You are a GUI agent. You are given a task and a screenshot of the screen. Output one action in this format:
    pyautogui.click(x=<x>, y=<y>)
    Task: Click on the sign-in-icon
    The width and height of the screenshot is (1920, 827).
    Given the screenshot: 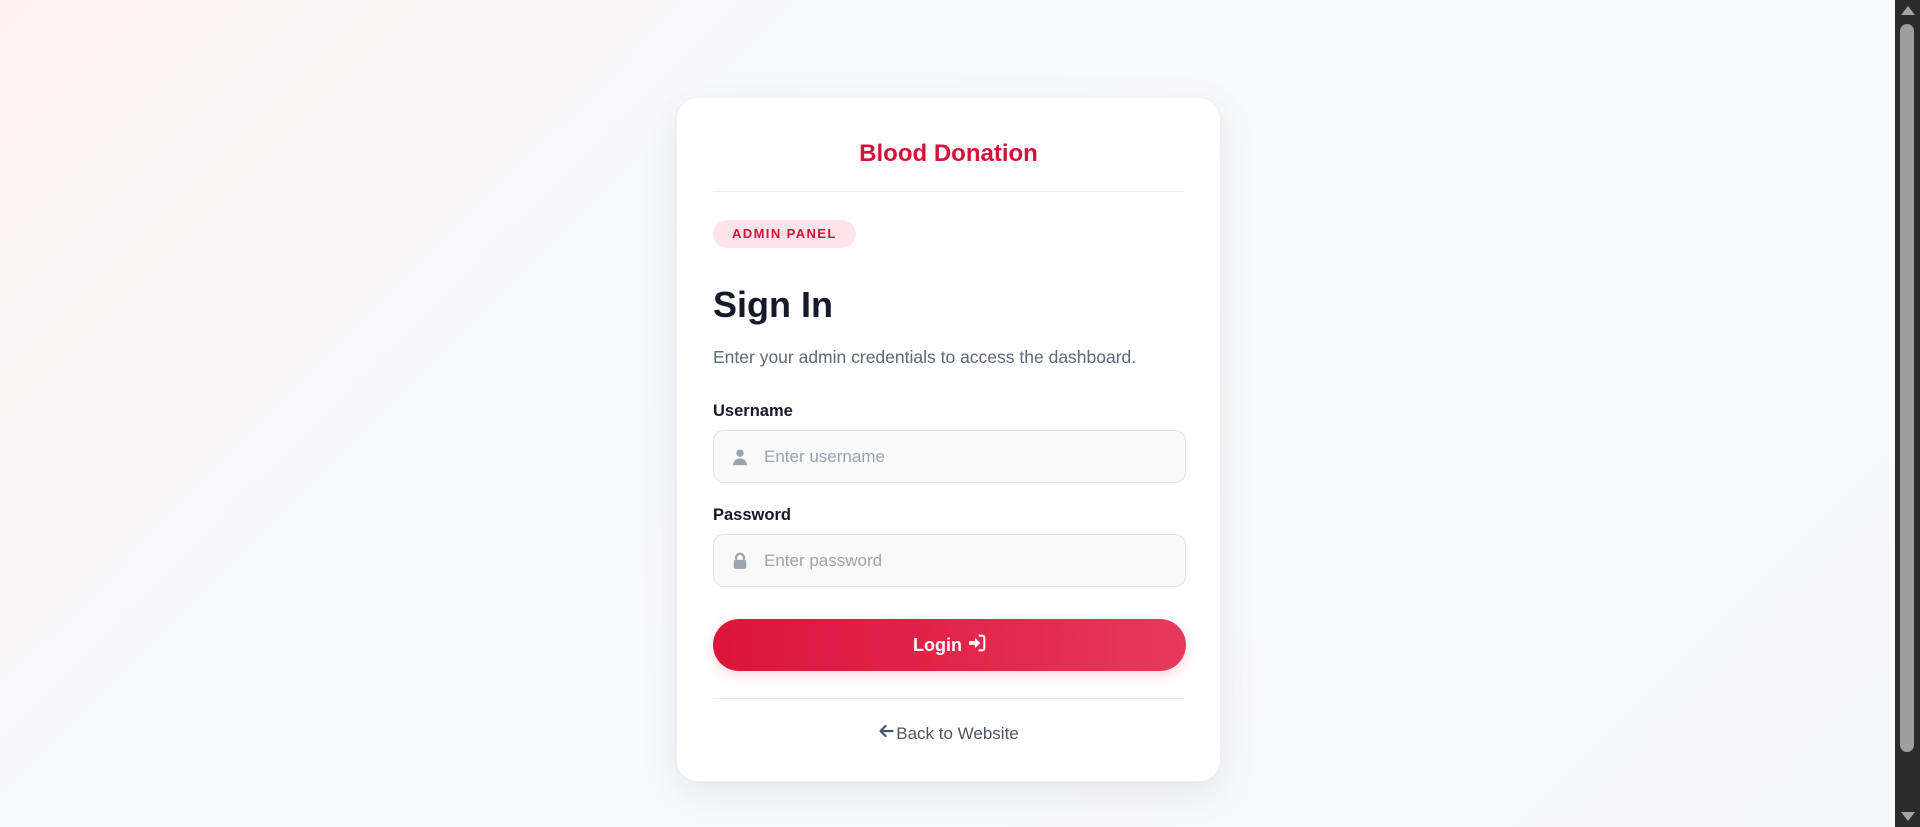 What is the action you would take?
    pyautogui.click(x=977, y=645)
    